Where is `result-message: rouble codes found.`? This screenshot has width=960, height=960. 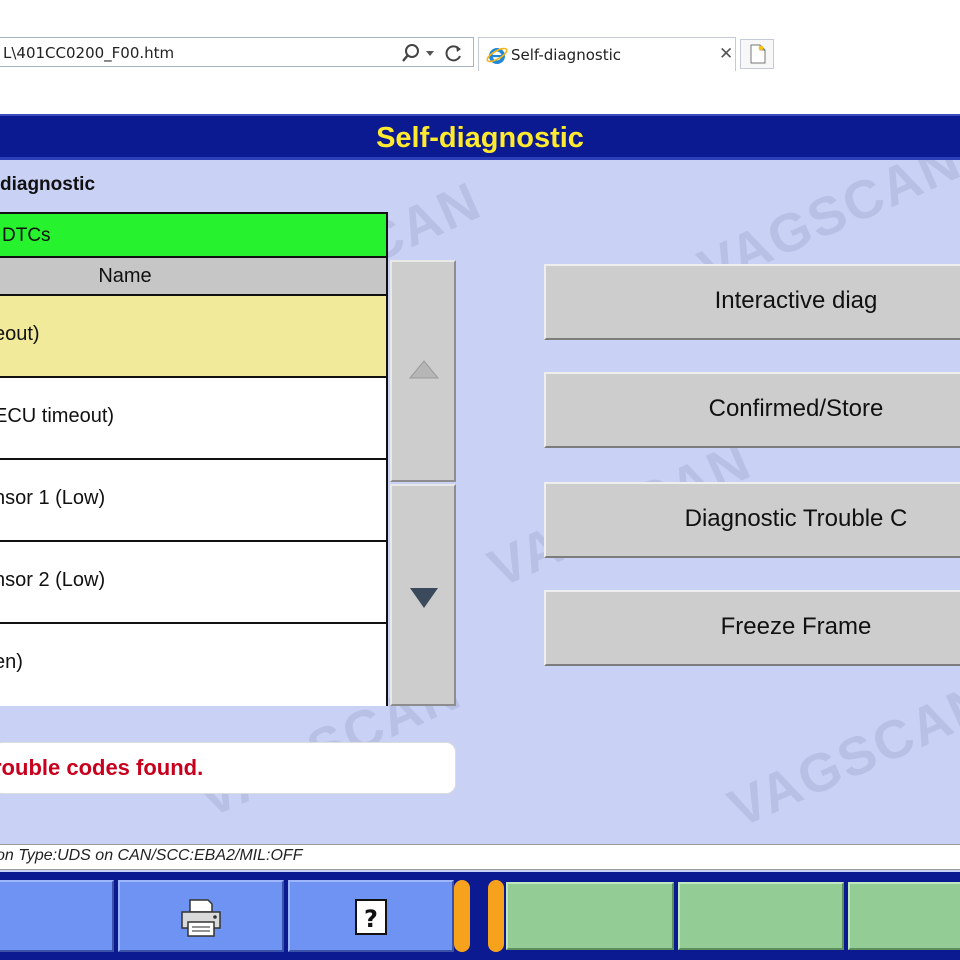
result-message: rouble codes found. is located at coordinates (102, 767).